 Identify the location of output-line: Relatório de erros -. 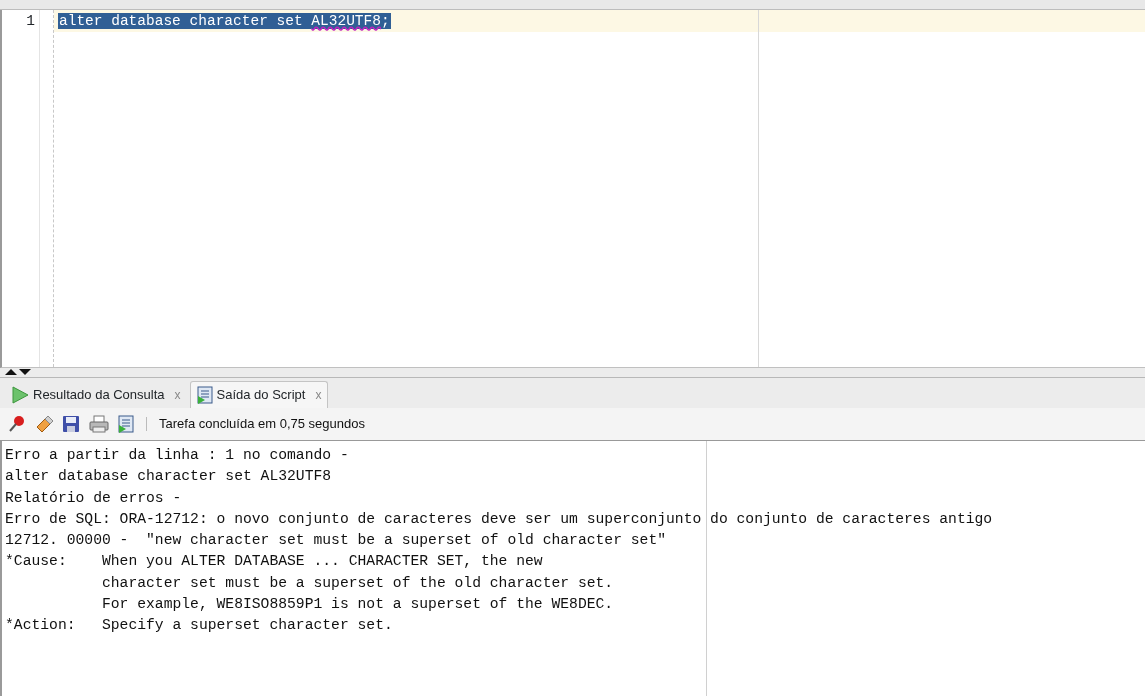
(93, 497).